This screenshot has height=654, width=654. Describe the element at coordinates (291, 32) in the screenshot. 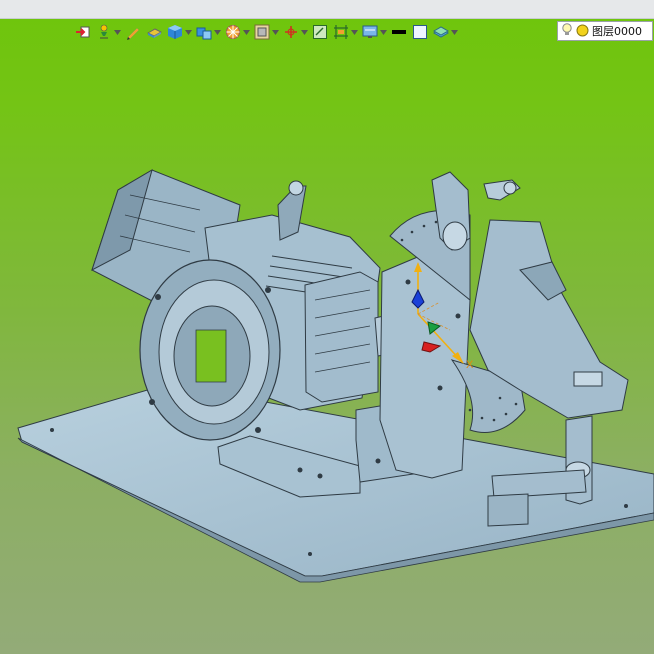

I see `csys-icon` at that location.